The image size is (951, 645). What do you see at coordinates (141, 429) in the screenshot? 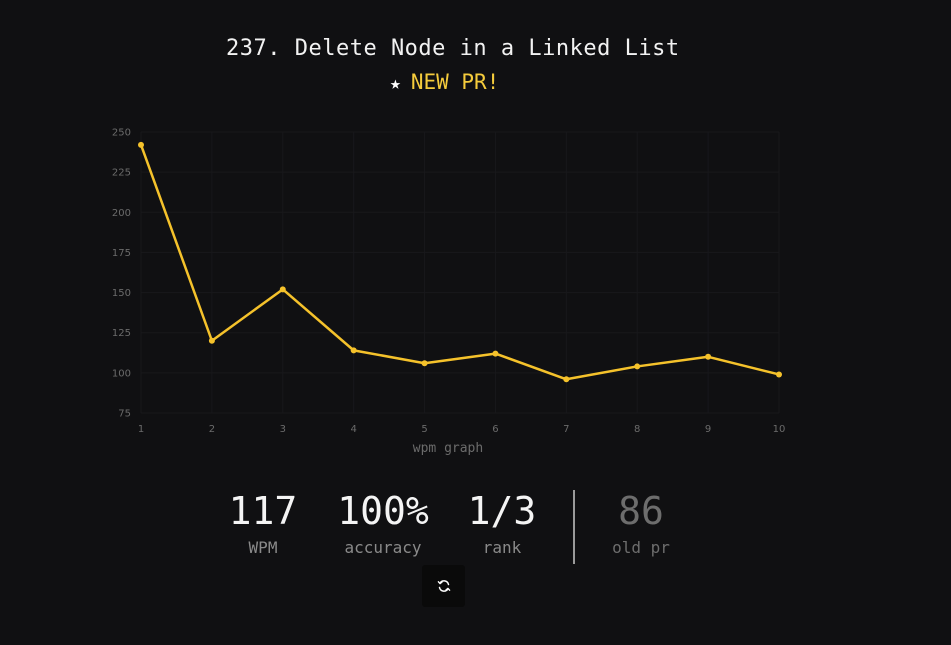
I see `x-tick-label: 1` at bounding box center [141, 429].